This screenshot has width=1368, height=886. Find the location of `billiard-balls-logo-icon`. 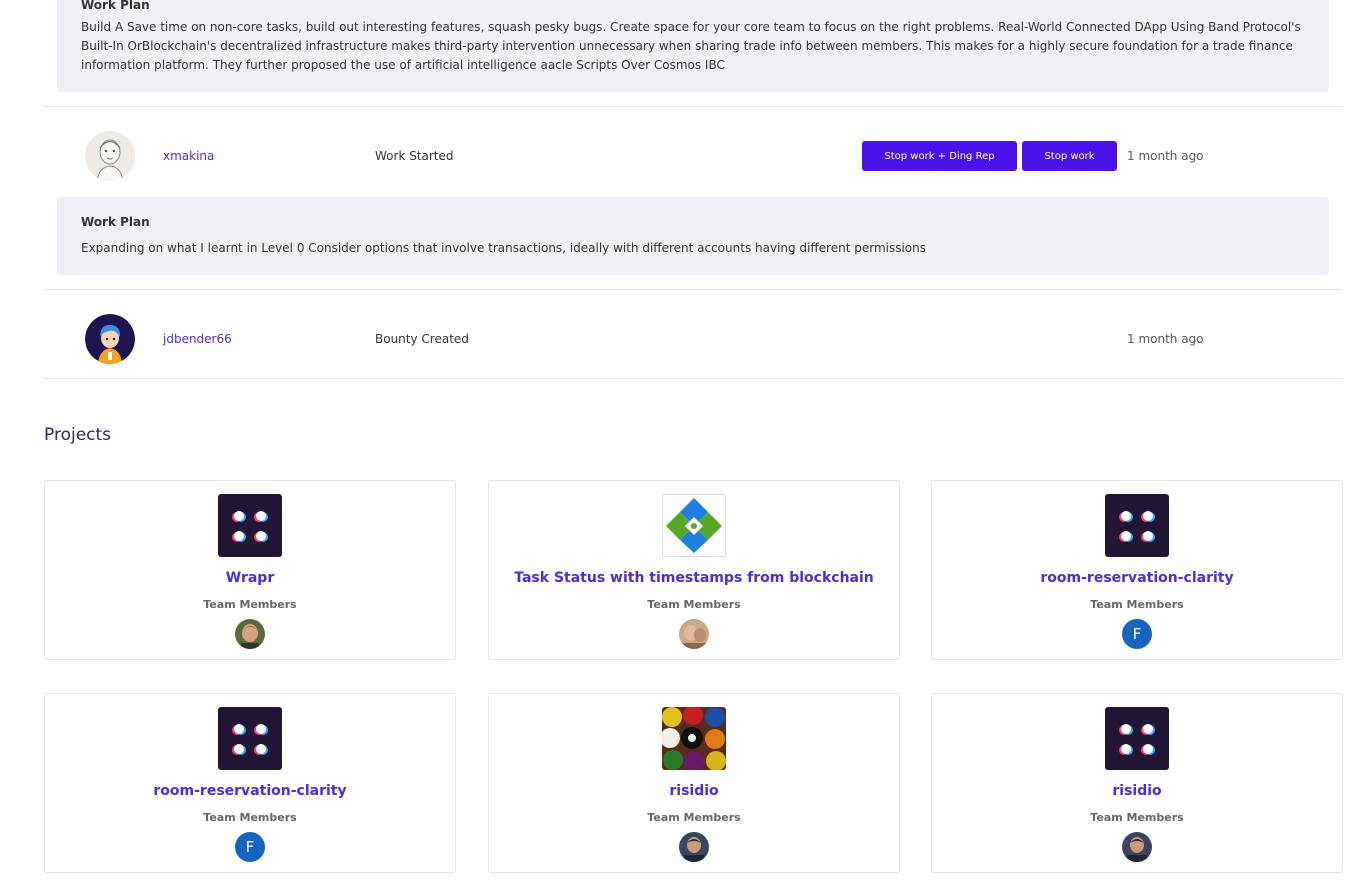

billiard-balls-logo-icon is located at coordinates (694, 738).